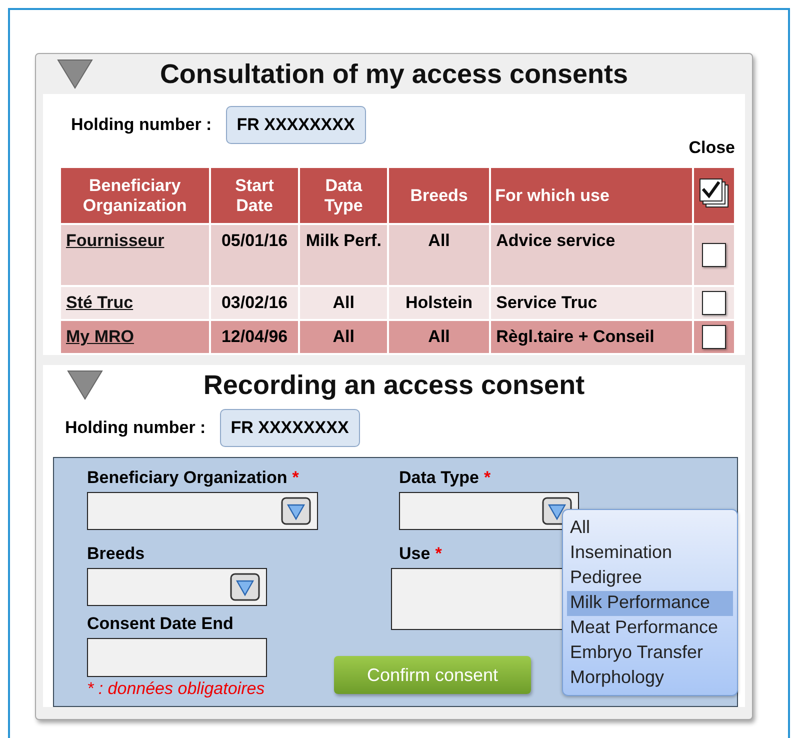 This screenshot has height=738, width=792. What do you see at coordinates (255, 195) in the screenshot?
I see `column-header: Start Date` at bounding box center [255, 195].